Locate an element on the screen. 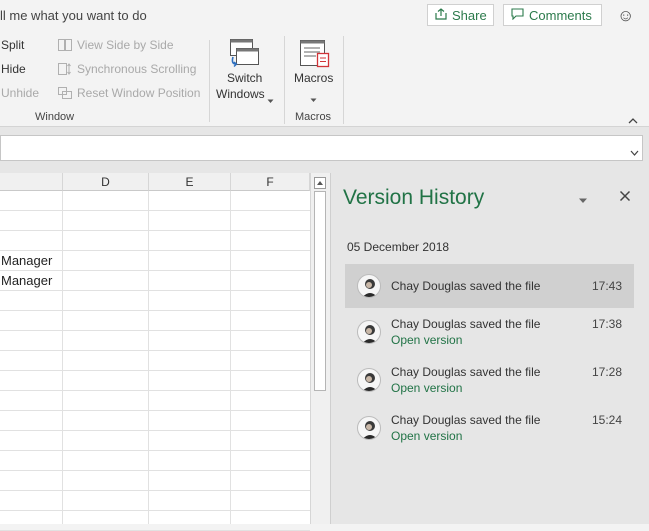  feedback-smiley-icon: ☺ is located at coordinates (625, 16).